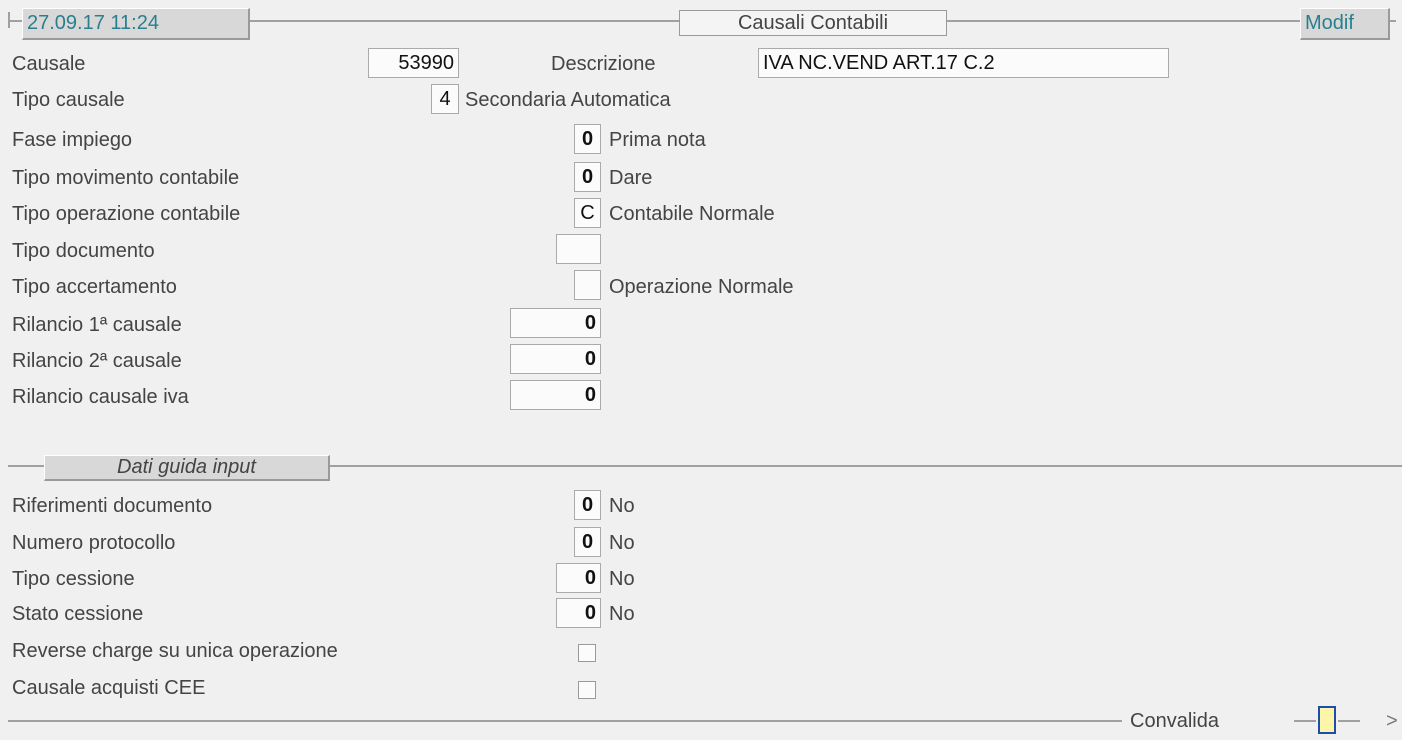  What do you see at coordinates (587, 177) in the screenshot?
I see `tipo-movimento-input: 0` at bounding box center [587, 177].